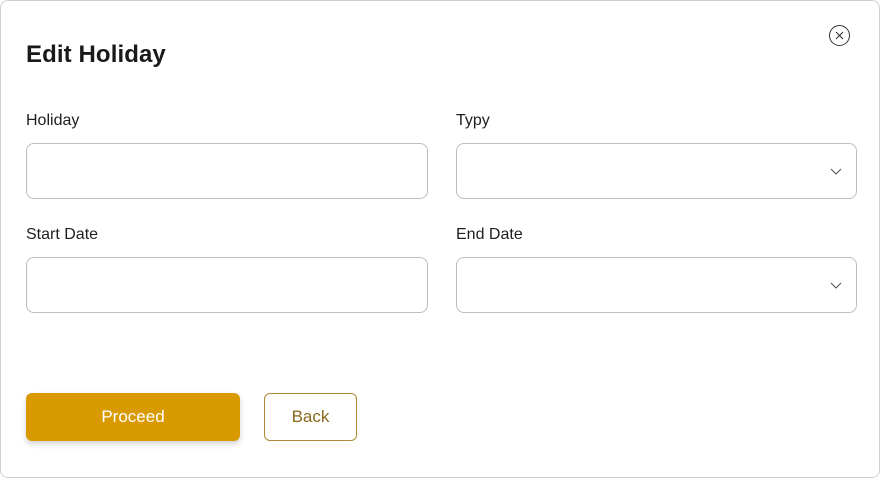 The height and width of the screenshot is (478, 880). Describe the element at coordinates (473, 120) in the screenshot. I see `type-label: Typy` at that location.